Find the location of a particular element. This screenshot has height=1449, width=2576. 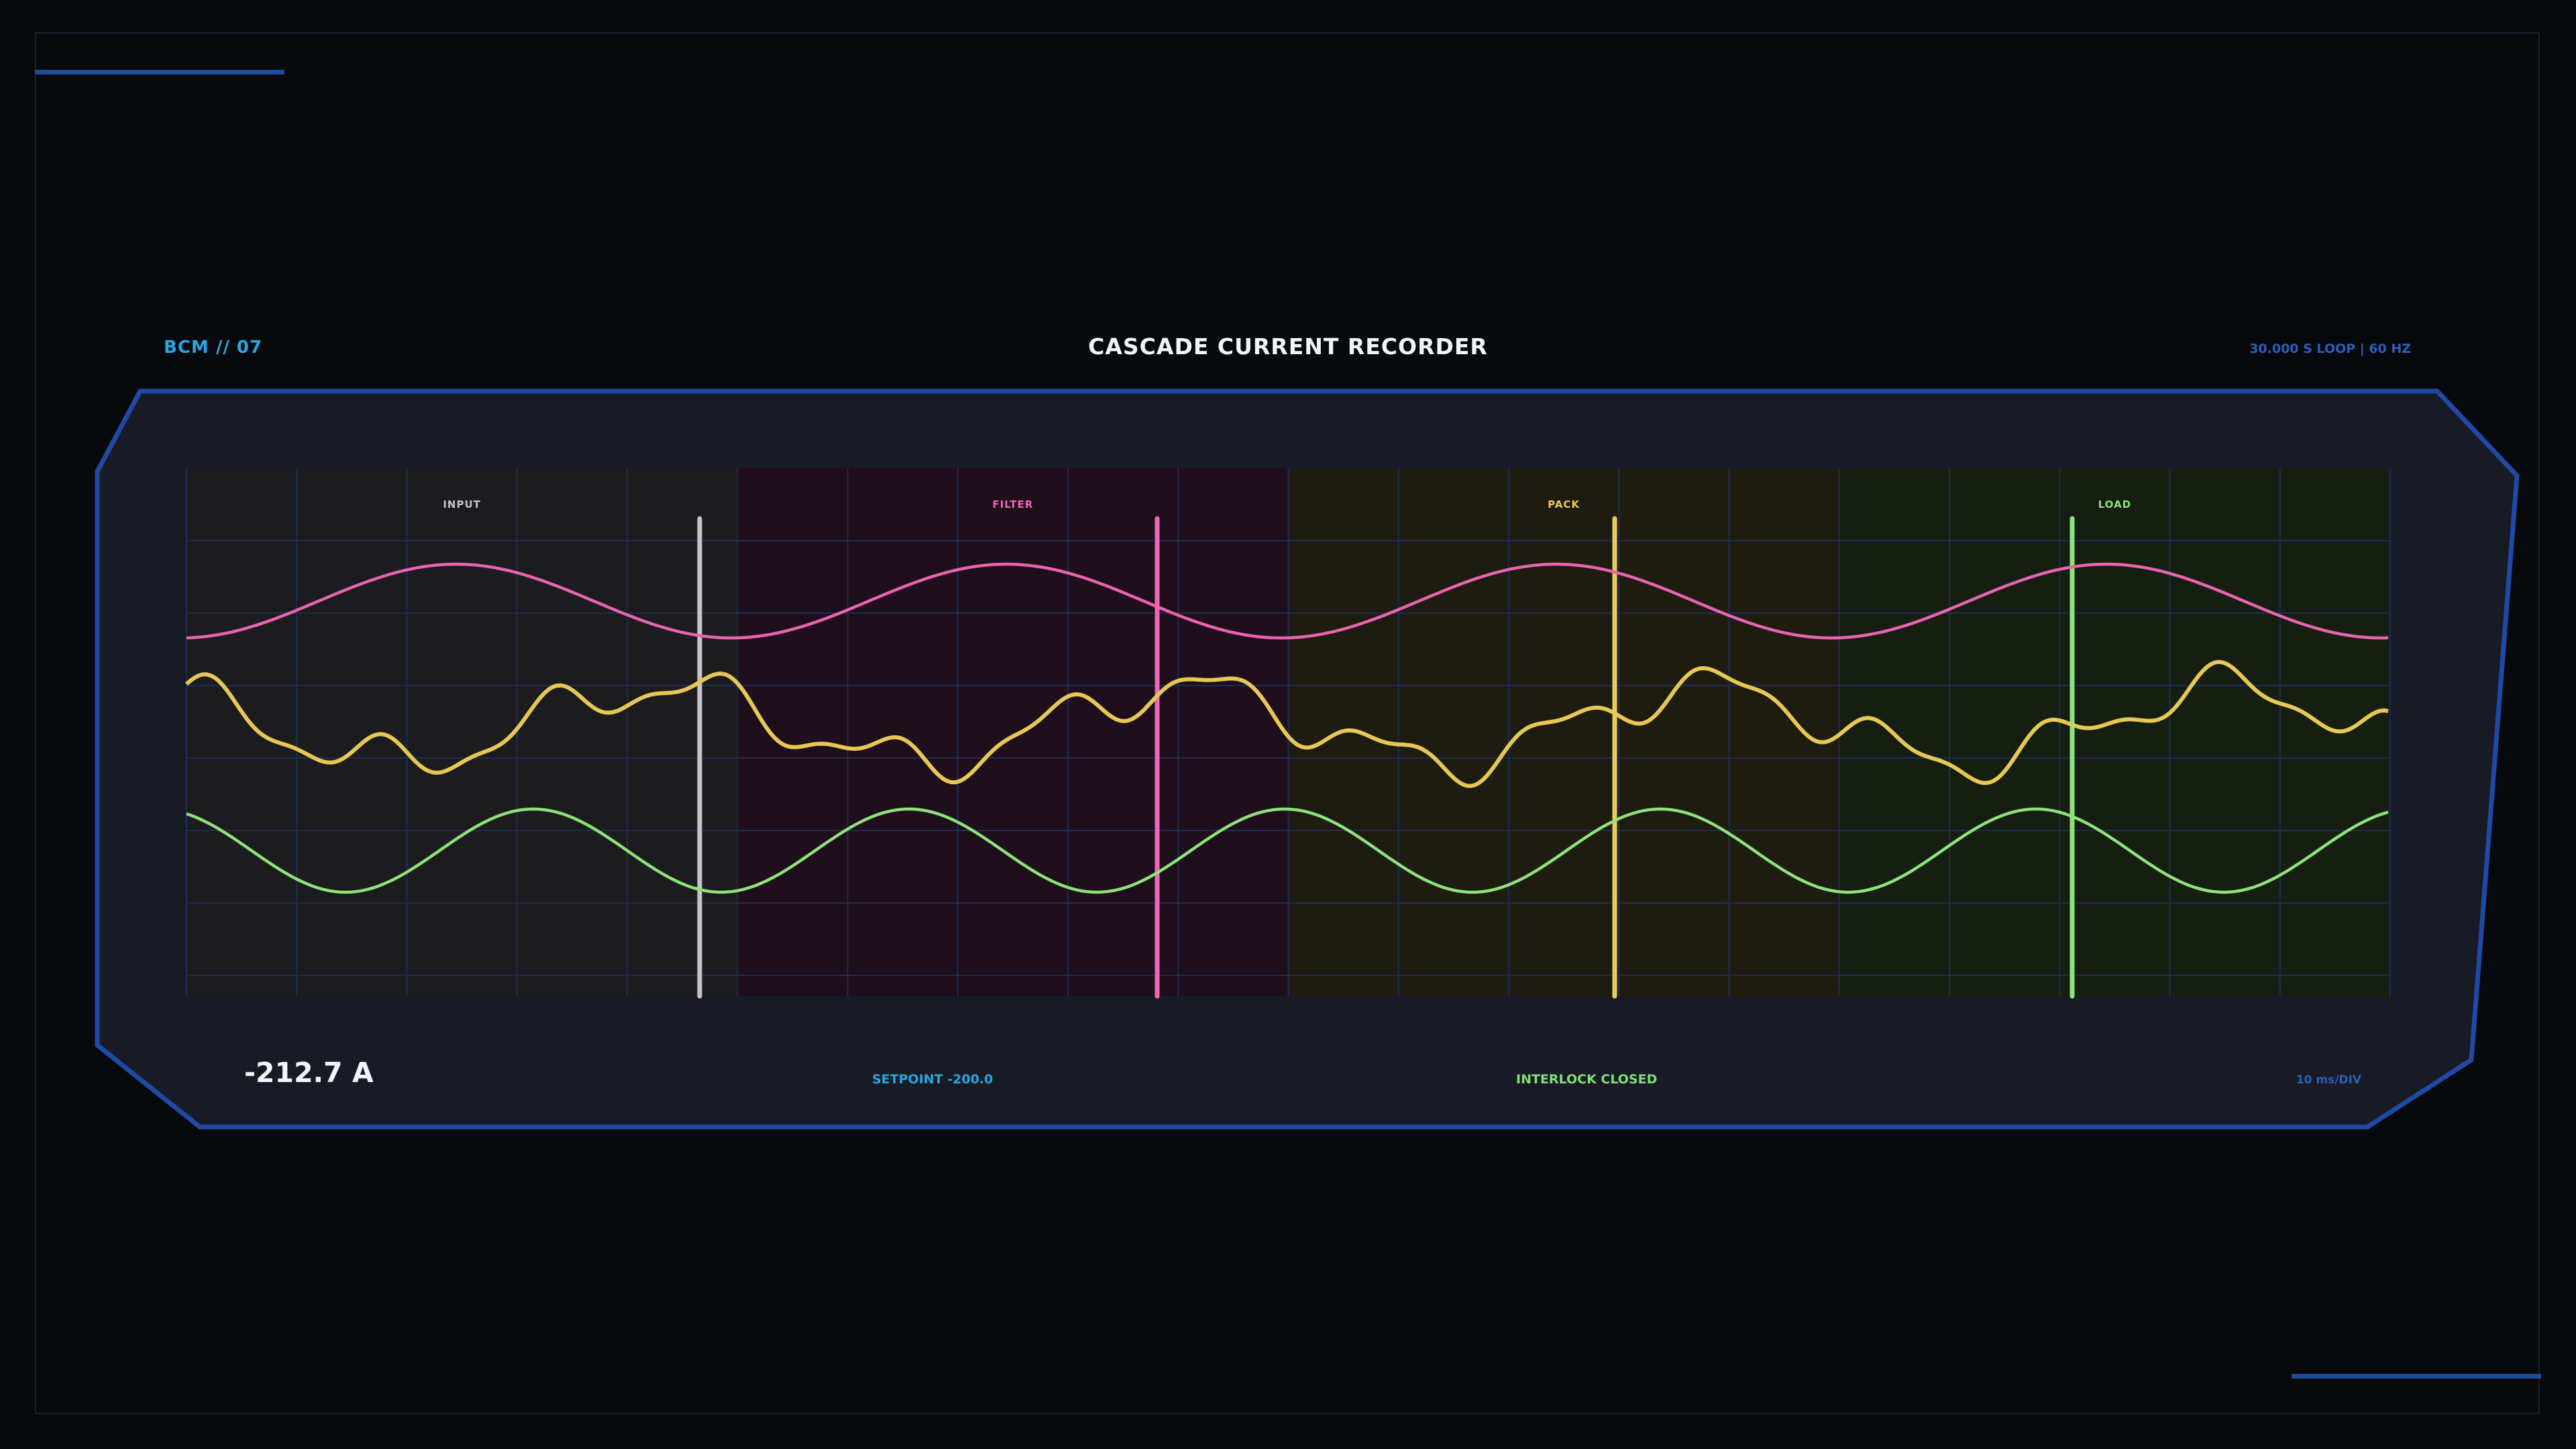

current-readout: -212.7 A is located at coordinates (309, 1073).